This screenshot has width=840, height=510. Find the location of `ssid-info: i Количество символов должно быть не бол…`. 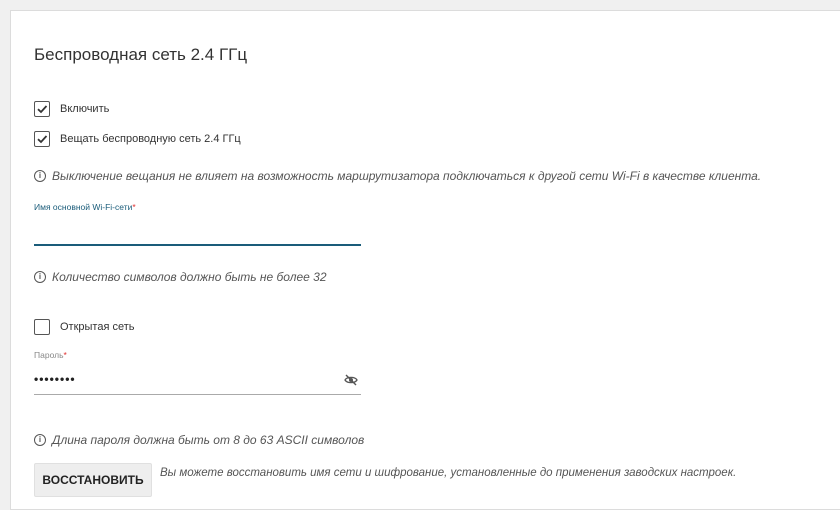

ssid-info: i Количество символов должно быть не бол… is located at coordinates (180, 277).